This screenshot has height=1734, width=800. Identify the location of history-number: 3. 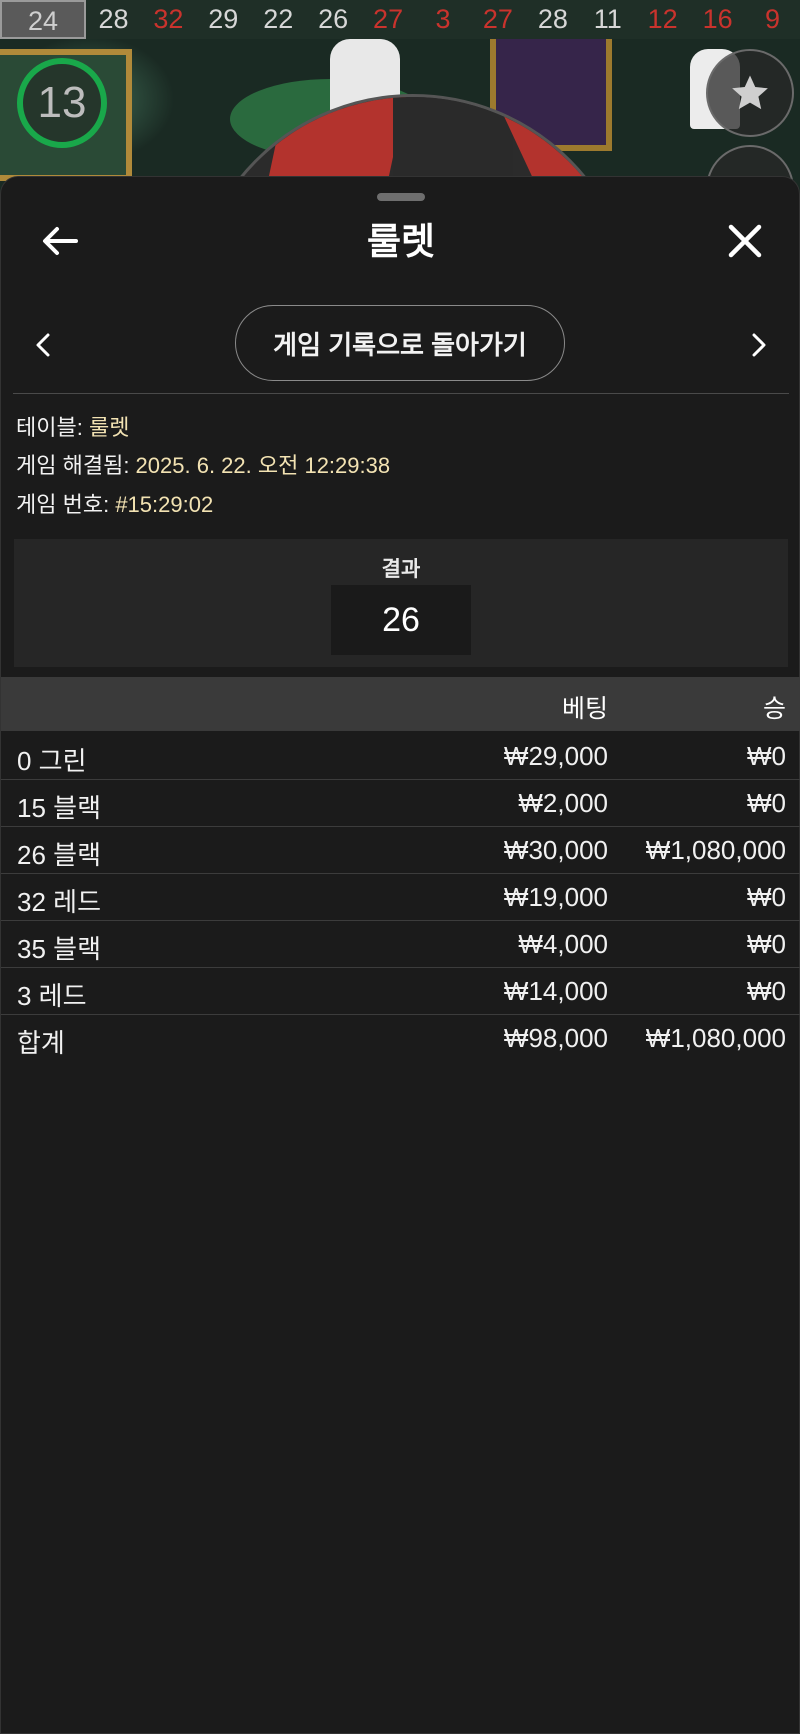
(443, 19).